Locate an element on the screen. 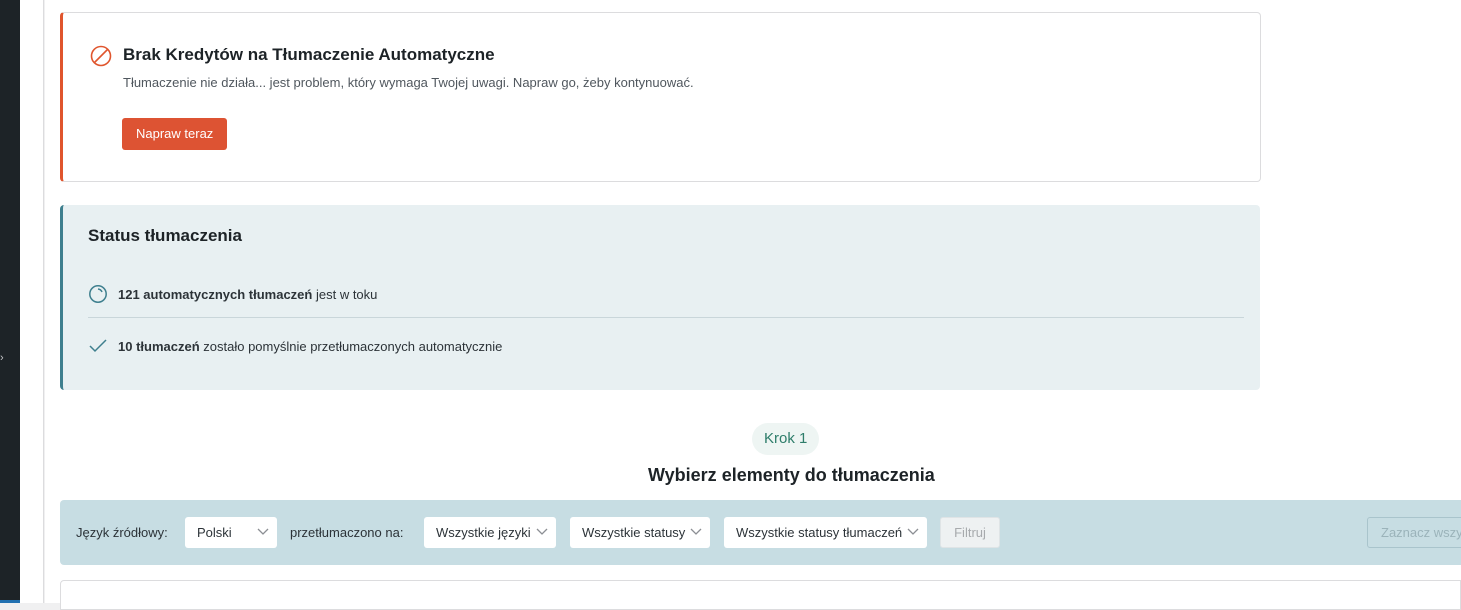  source-language-select: Polski is located at coordinates (231, 532).